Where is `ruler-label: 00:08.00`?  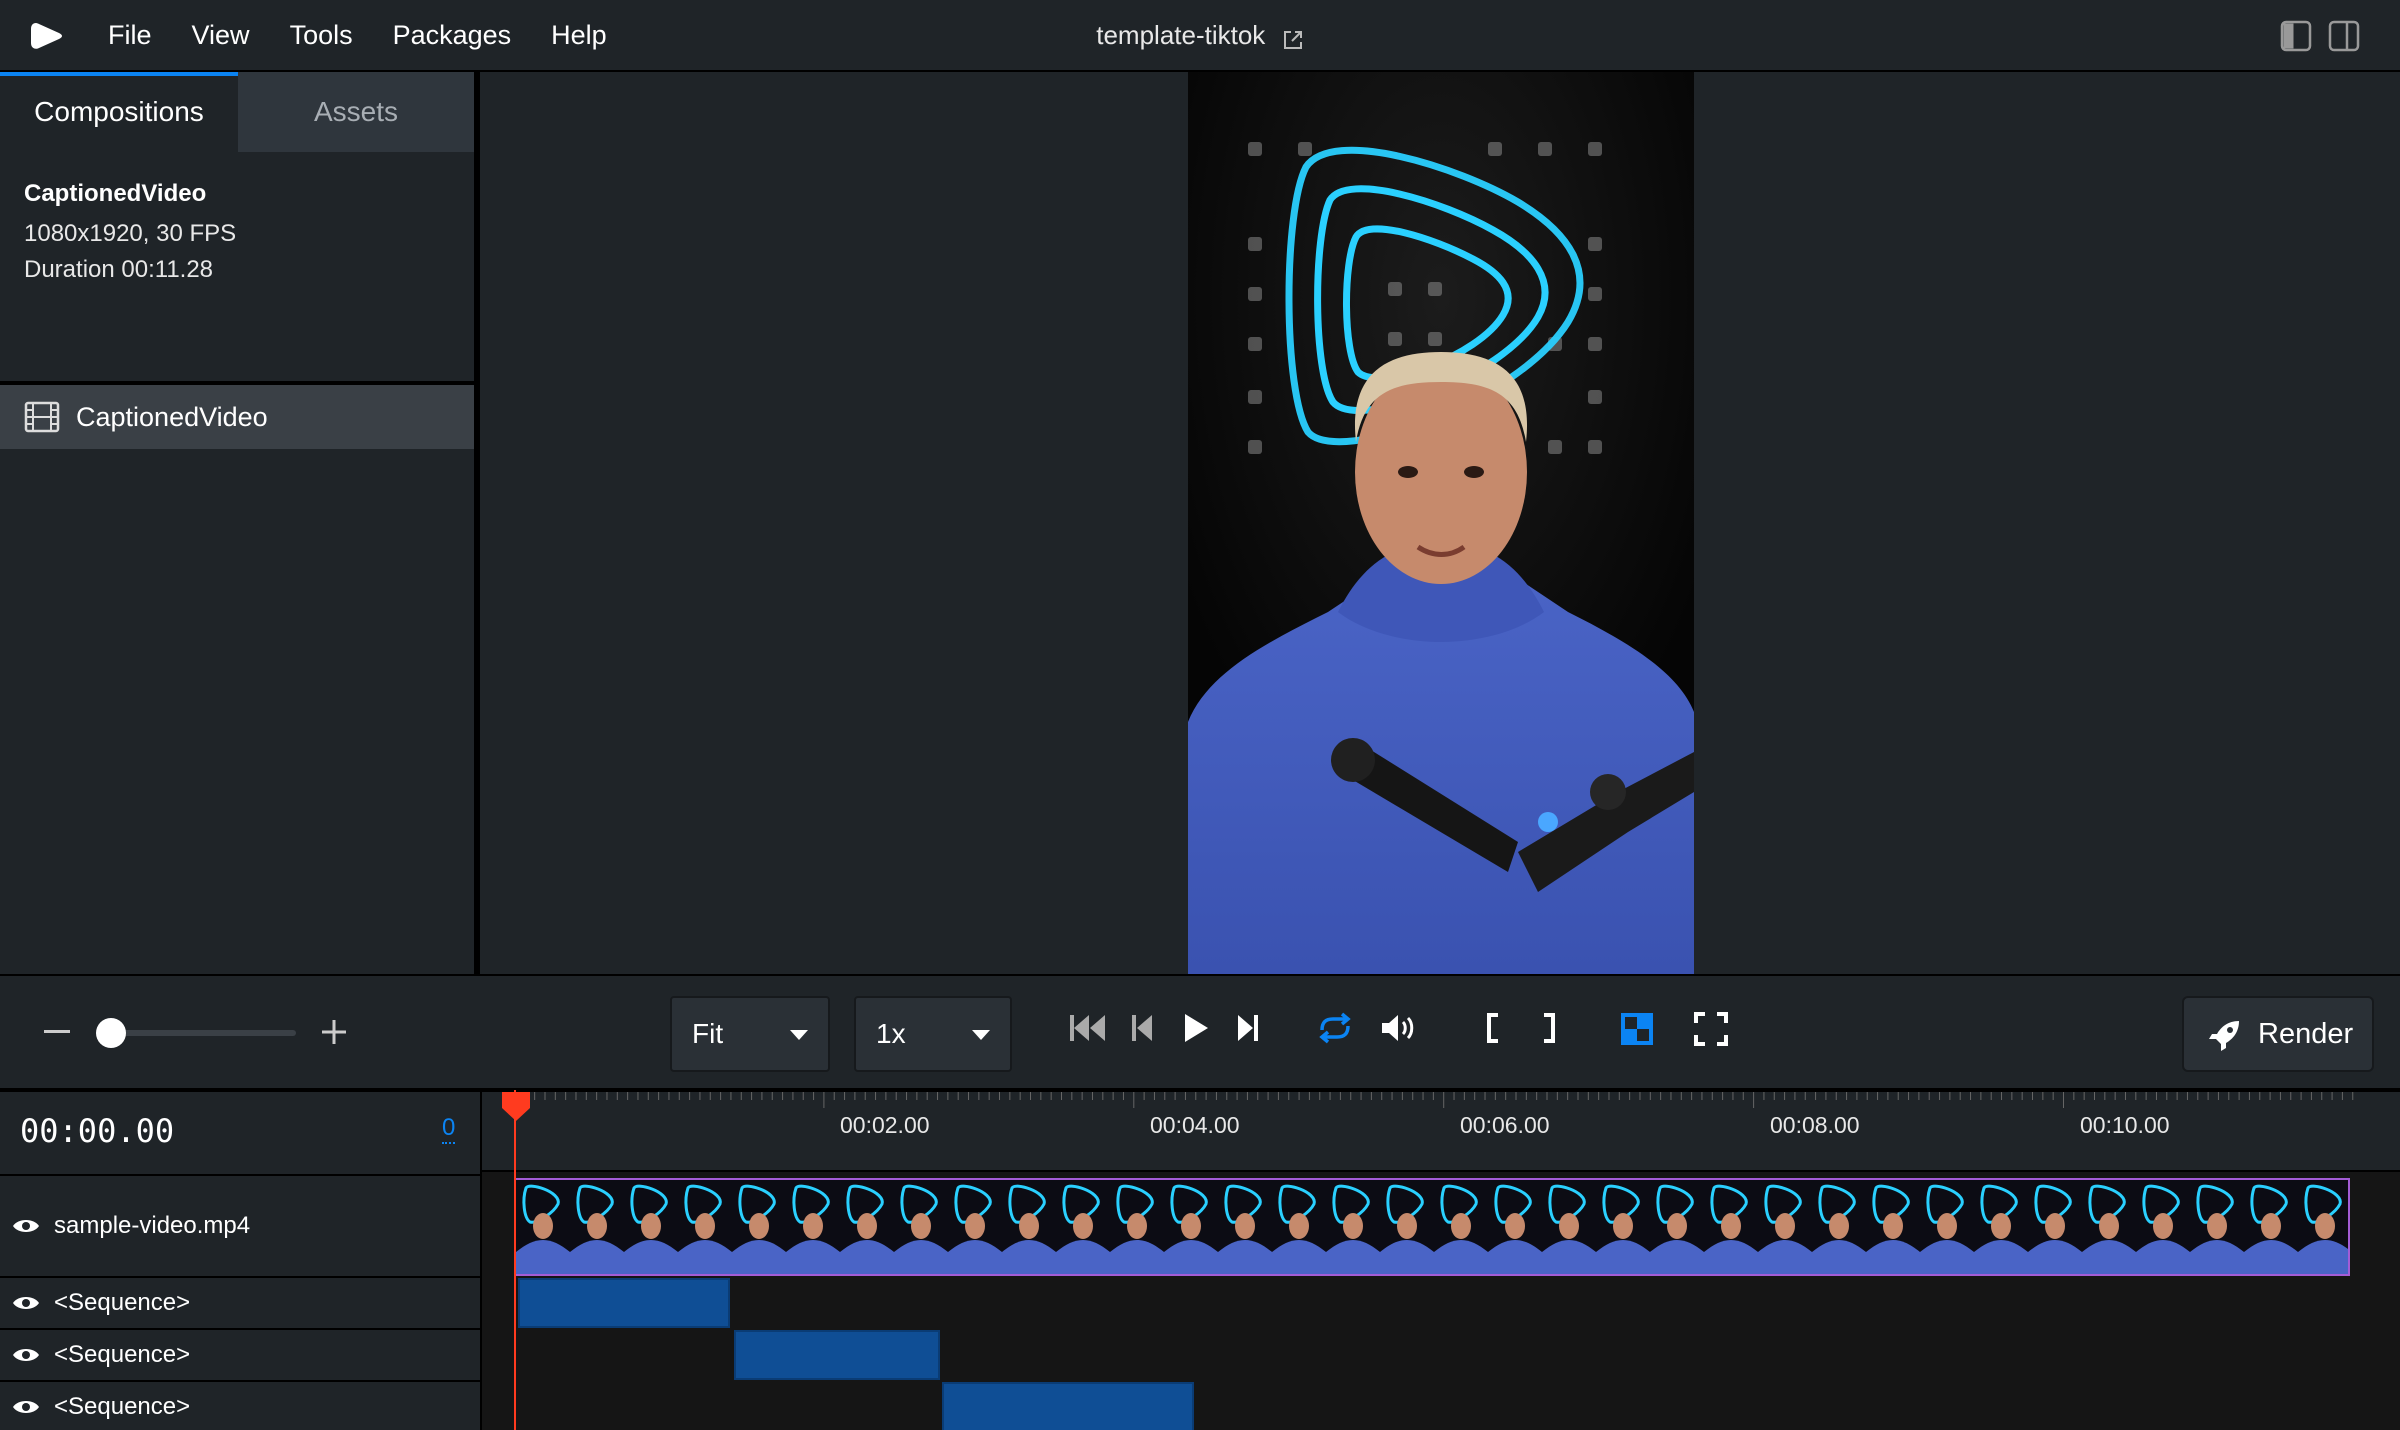
ruler-label: 00:08.00 is located at coordinates (1815, 1125).